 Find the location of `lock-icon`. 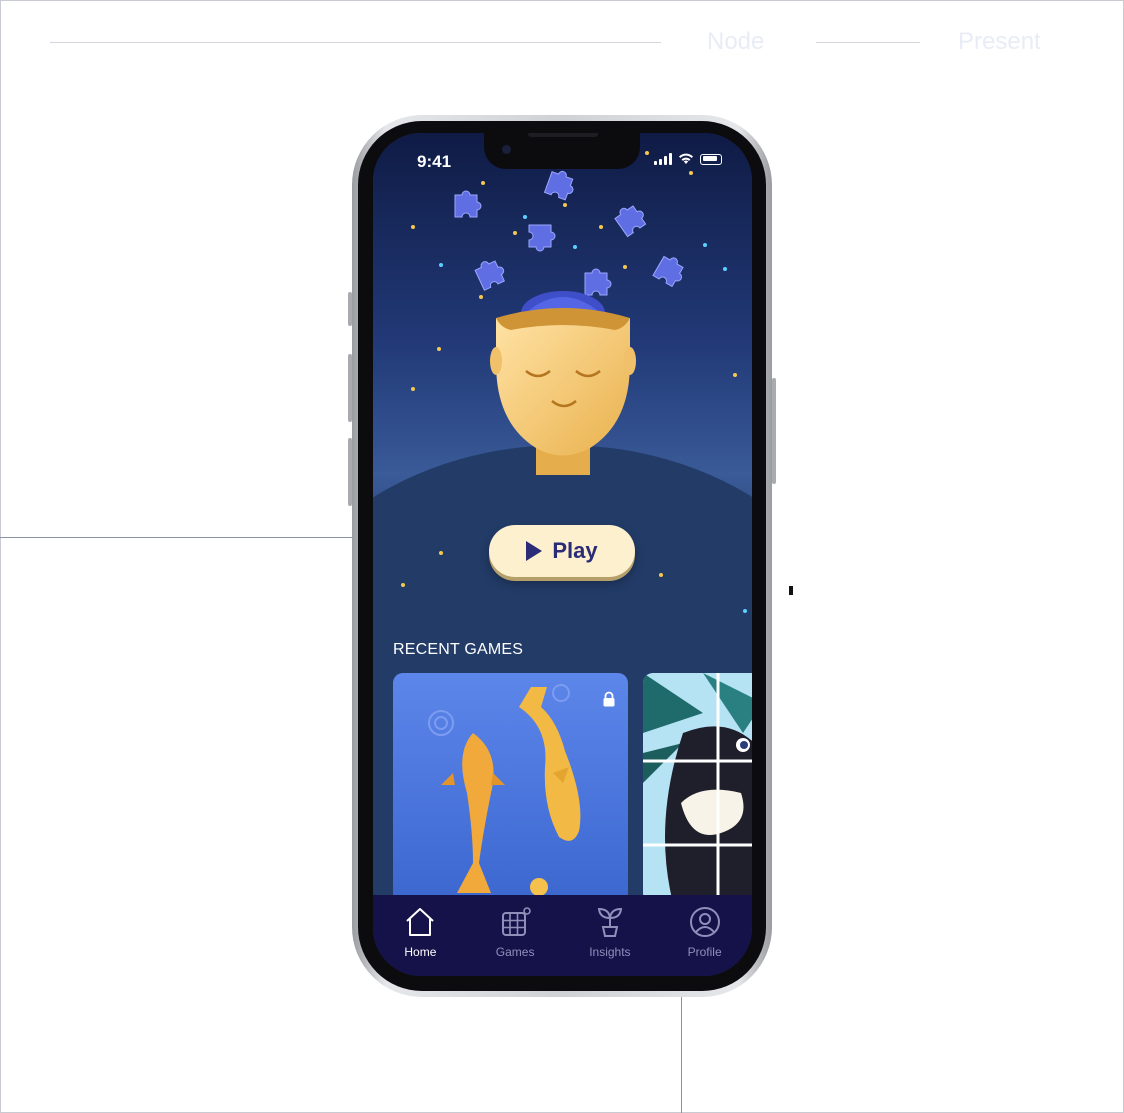

lock-icon is located at coordinates (609, 699).